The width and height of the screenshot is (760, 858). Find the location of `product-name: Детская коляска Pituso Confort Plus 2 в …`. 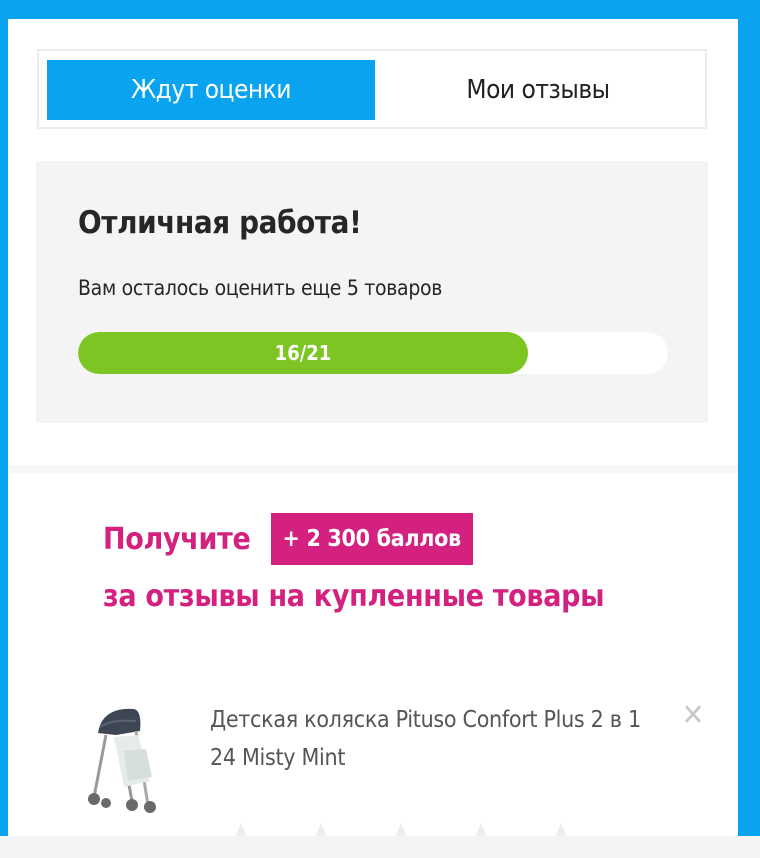

product-name: Детская коляска Pituso Confort Plus 2 в … is located at coordinates (430, 739).